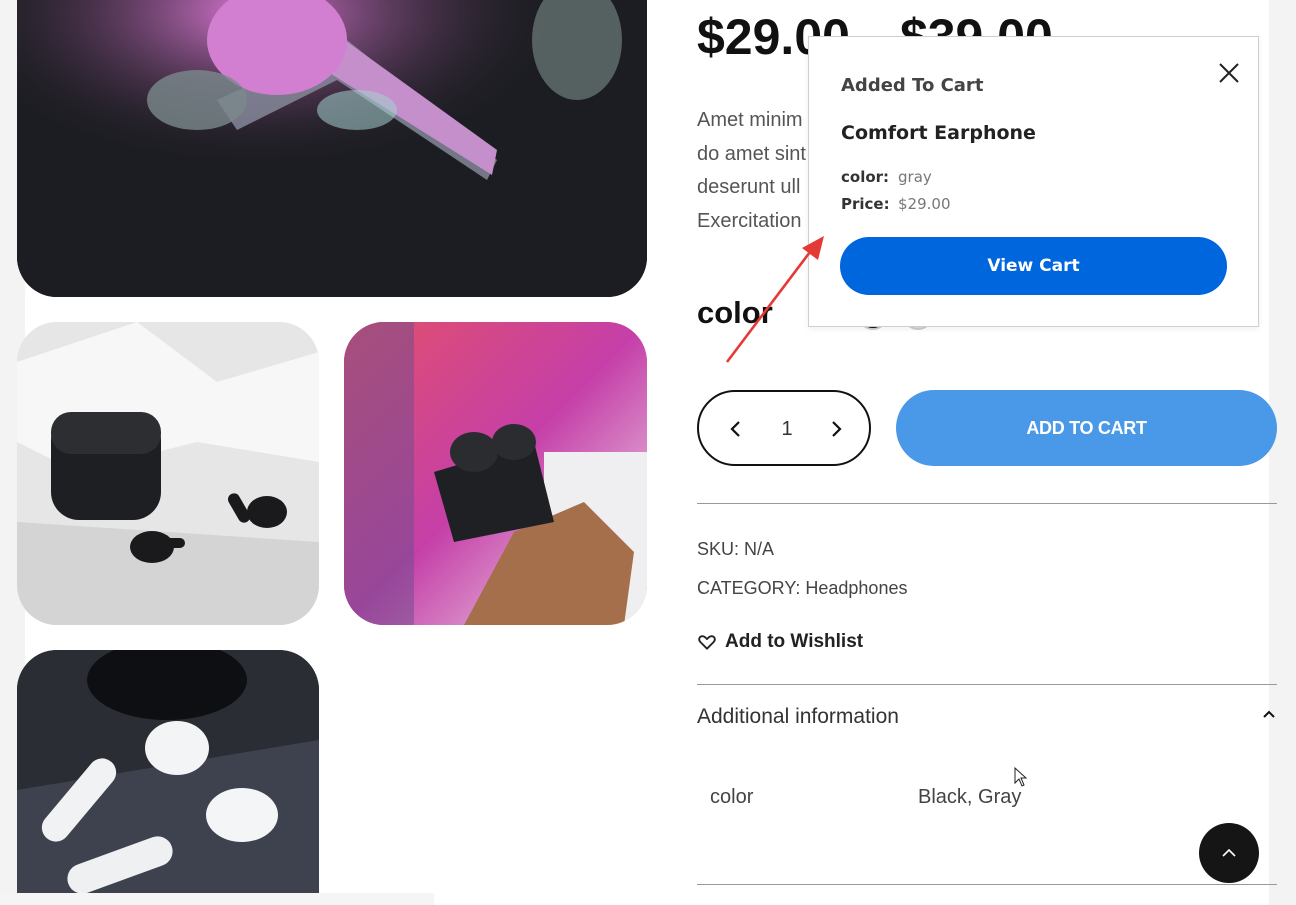  I want to click on heart-icon, so click(707, 642).